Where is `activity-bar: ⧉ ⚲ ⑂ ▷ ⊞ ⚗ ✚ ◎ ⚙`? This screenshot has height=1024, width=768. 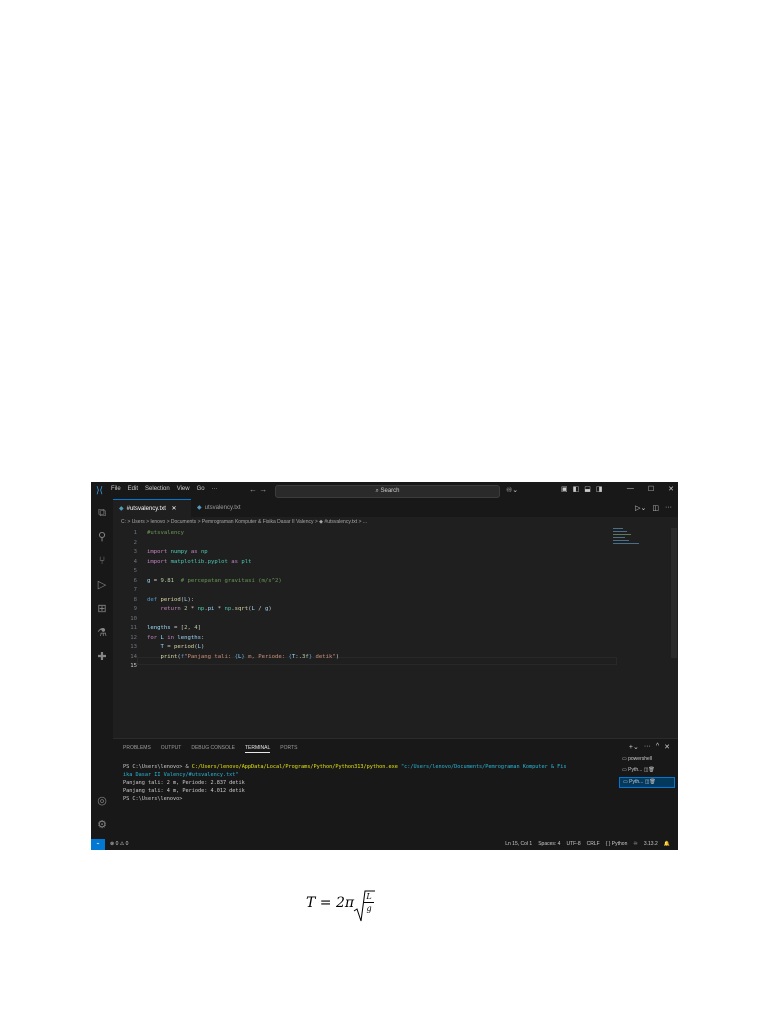 activity-bar: ⧉ ⚲ ⑂ ▷ ⊞ ⚗ ✚ ◎ ⚙ is located at coordinates (102, 669).